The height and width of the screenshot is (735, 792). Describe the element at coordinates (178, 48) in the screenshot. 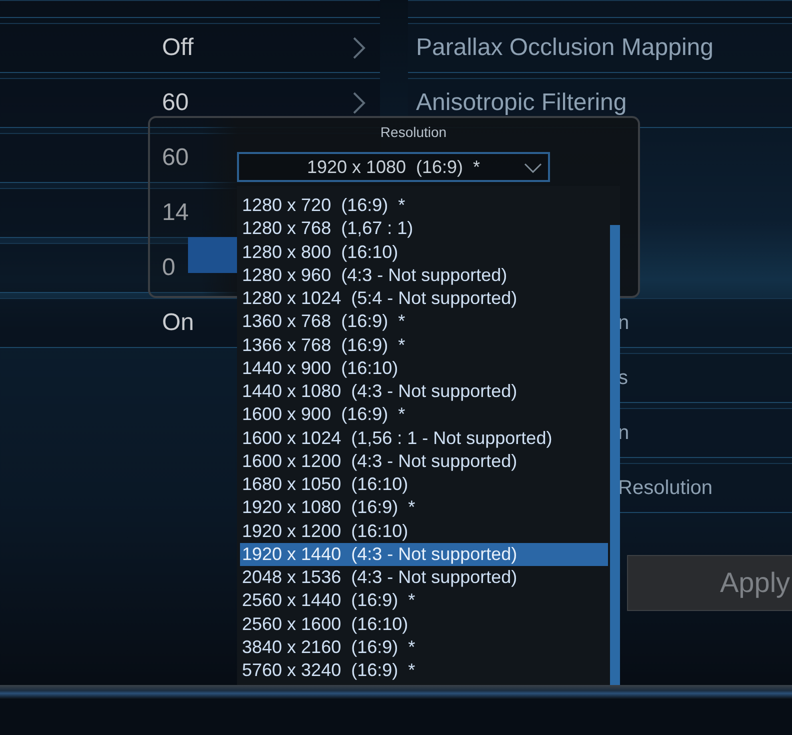

I see `setting-value: Off` at that location.